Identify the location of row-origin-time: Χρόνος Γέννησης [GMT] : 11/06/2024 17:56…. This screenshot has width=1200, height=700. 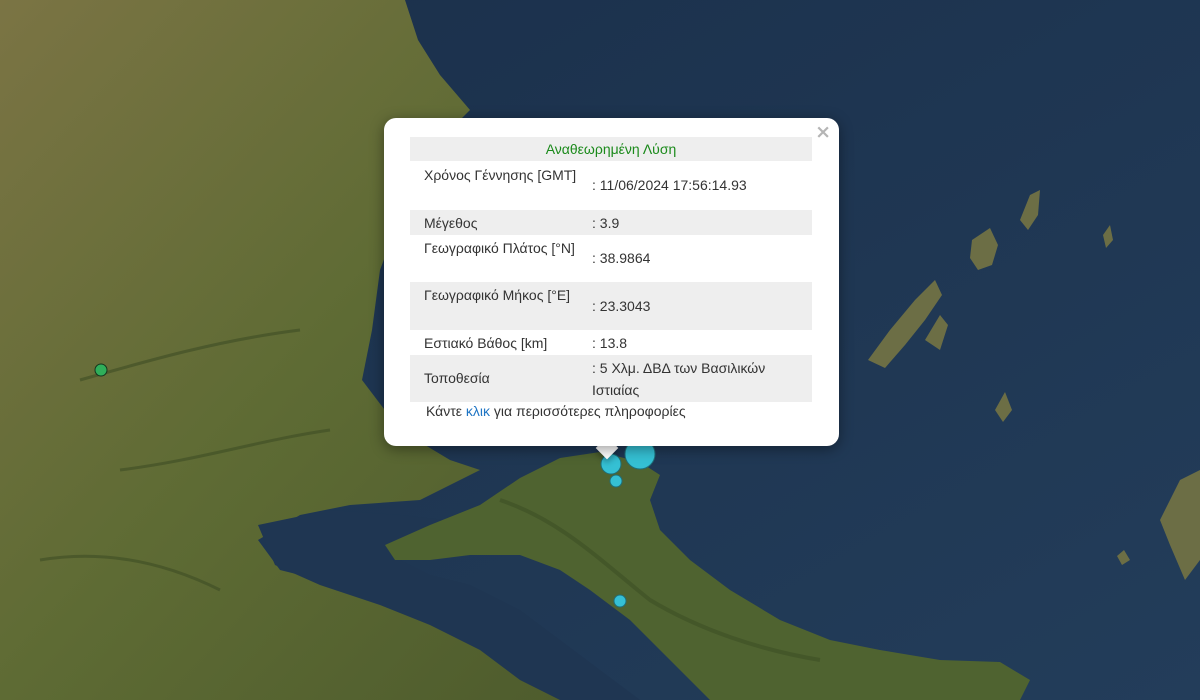
(611, 185).